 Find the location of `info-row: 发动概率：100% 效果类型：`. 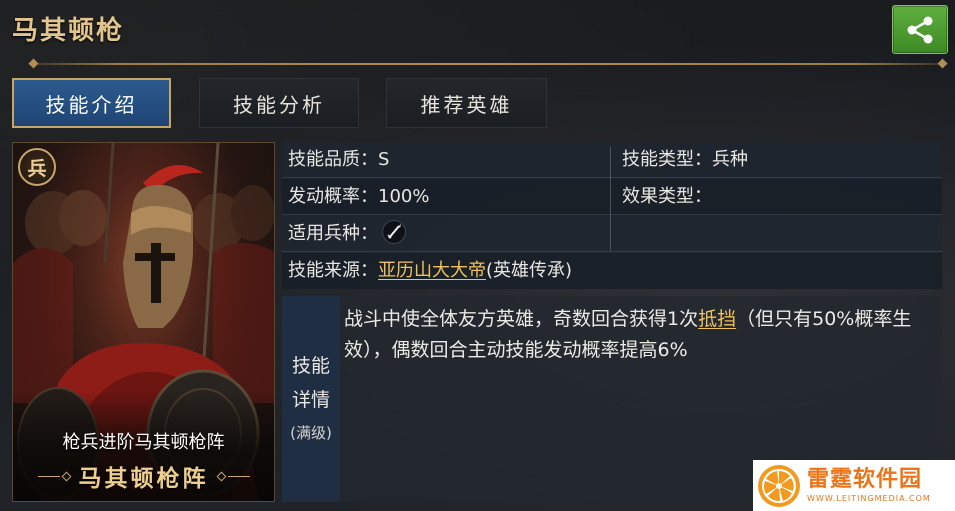

info-row: 发动概率：100% 效果类型： is located at coordinates (612, 197).